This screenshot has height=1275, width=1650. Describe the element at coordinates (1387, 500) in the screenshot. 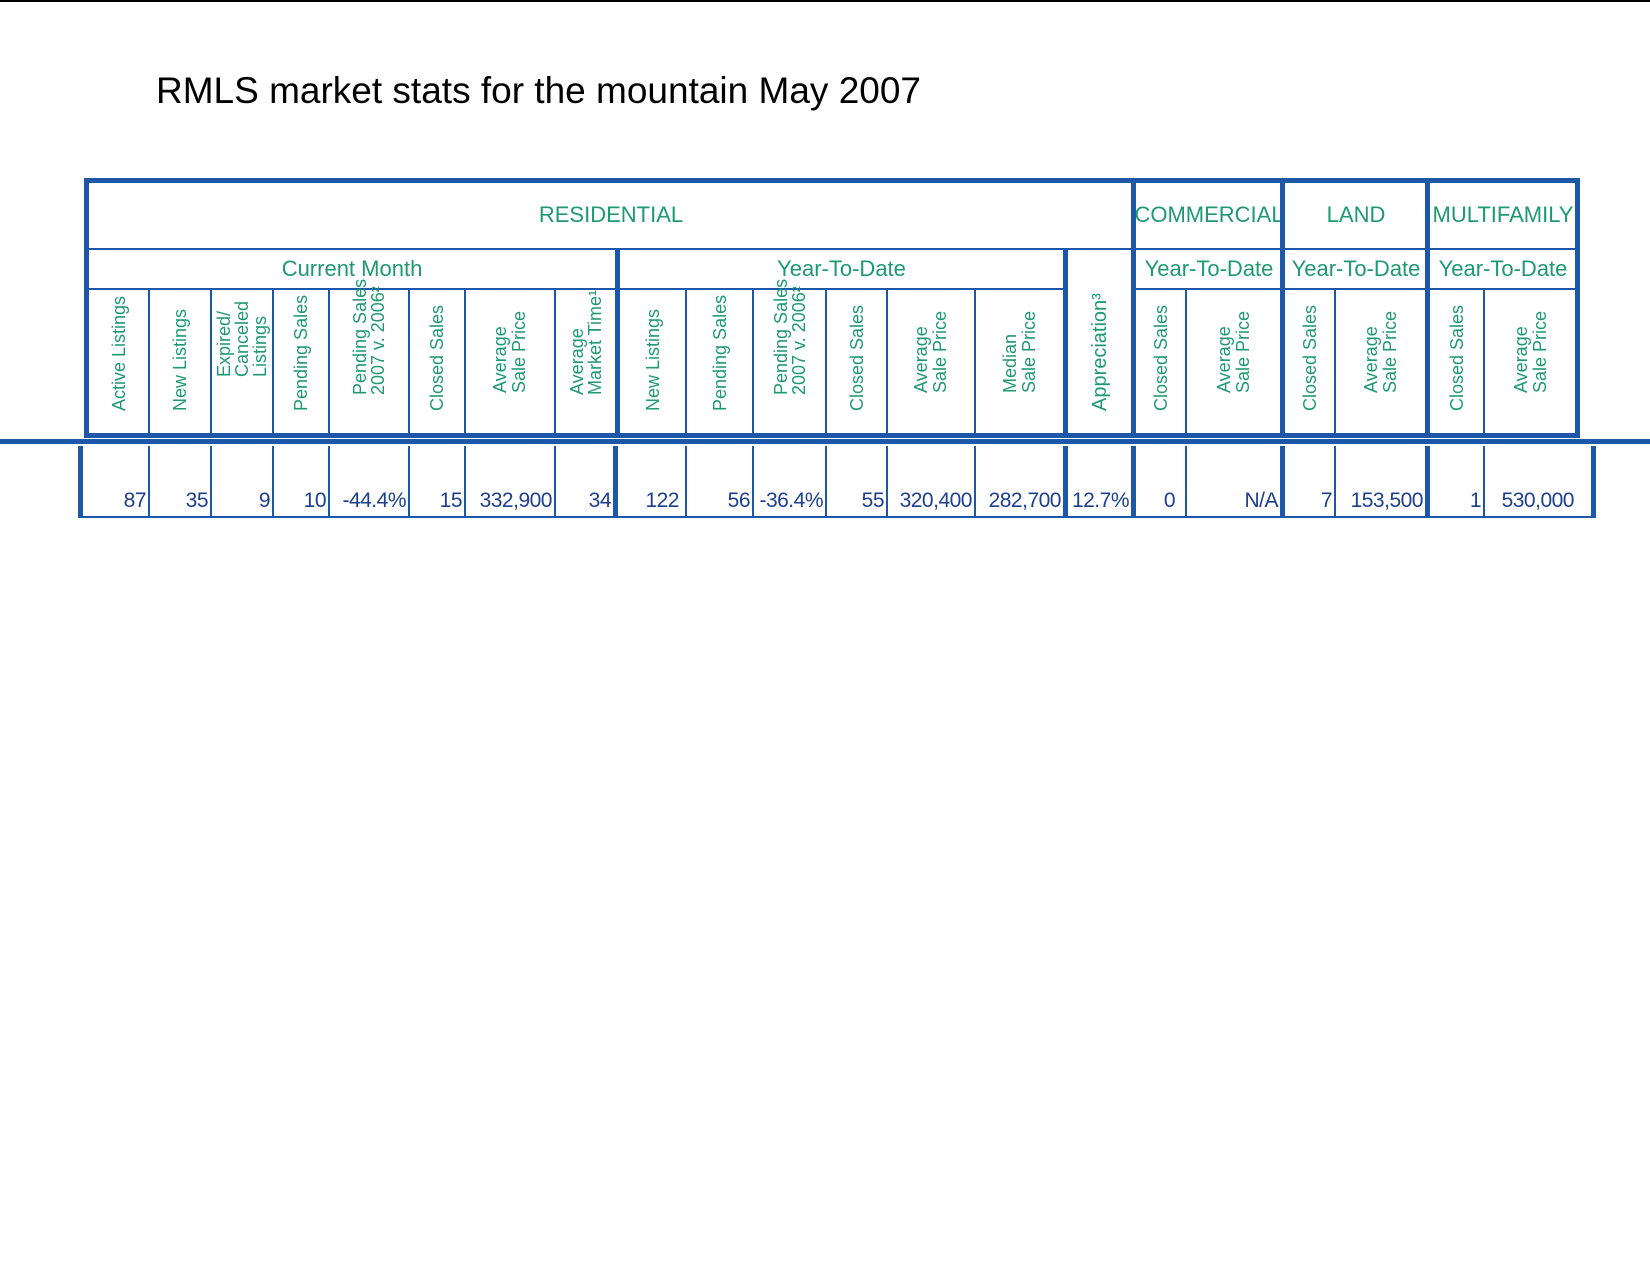

I see `value-land-average-sale-price: 153,500` at that location.